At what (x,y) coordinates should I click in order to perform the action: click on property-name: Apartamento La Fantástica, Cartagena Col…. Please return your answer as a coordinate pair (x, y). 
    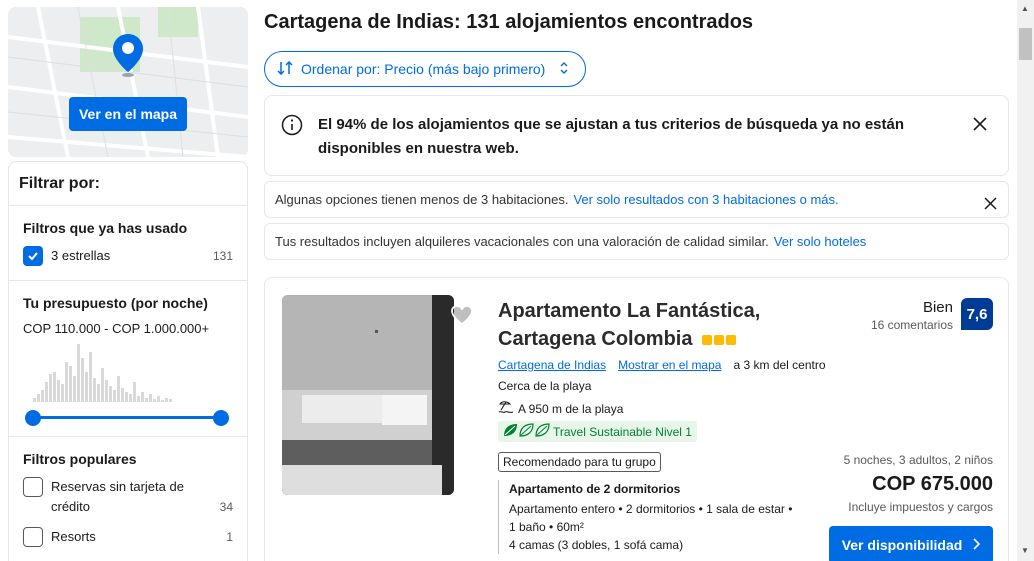
    Looking at the image, I should click on (648, 325).